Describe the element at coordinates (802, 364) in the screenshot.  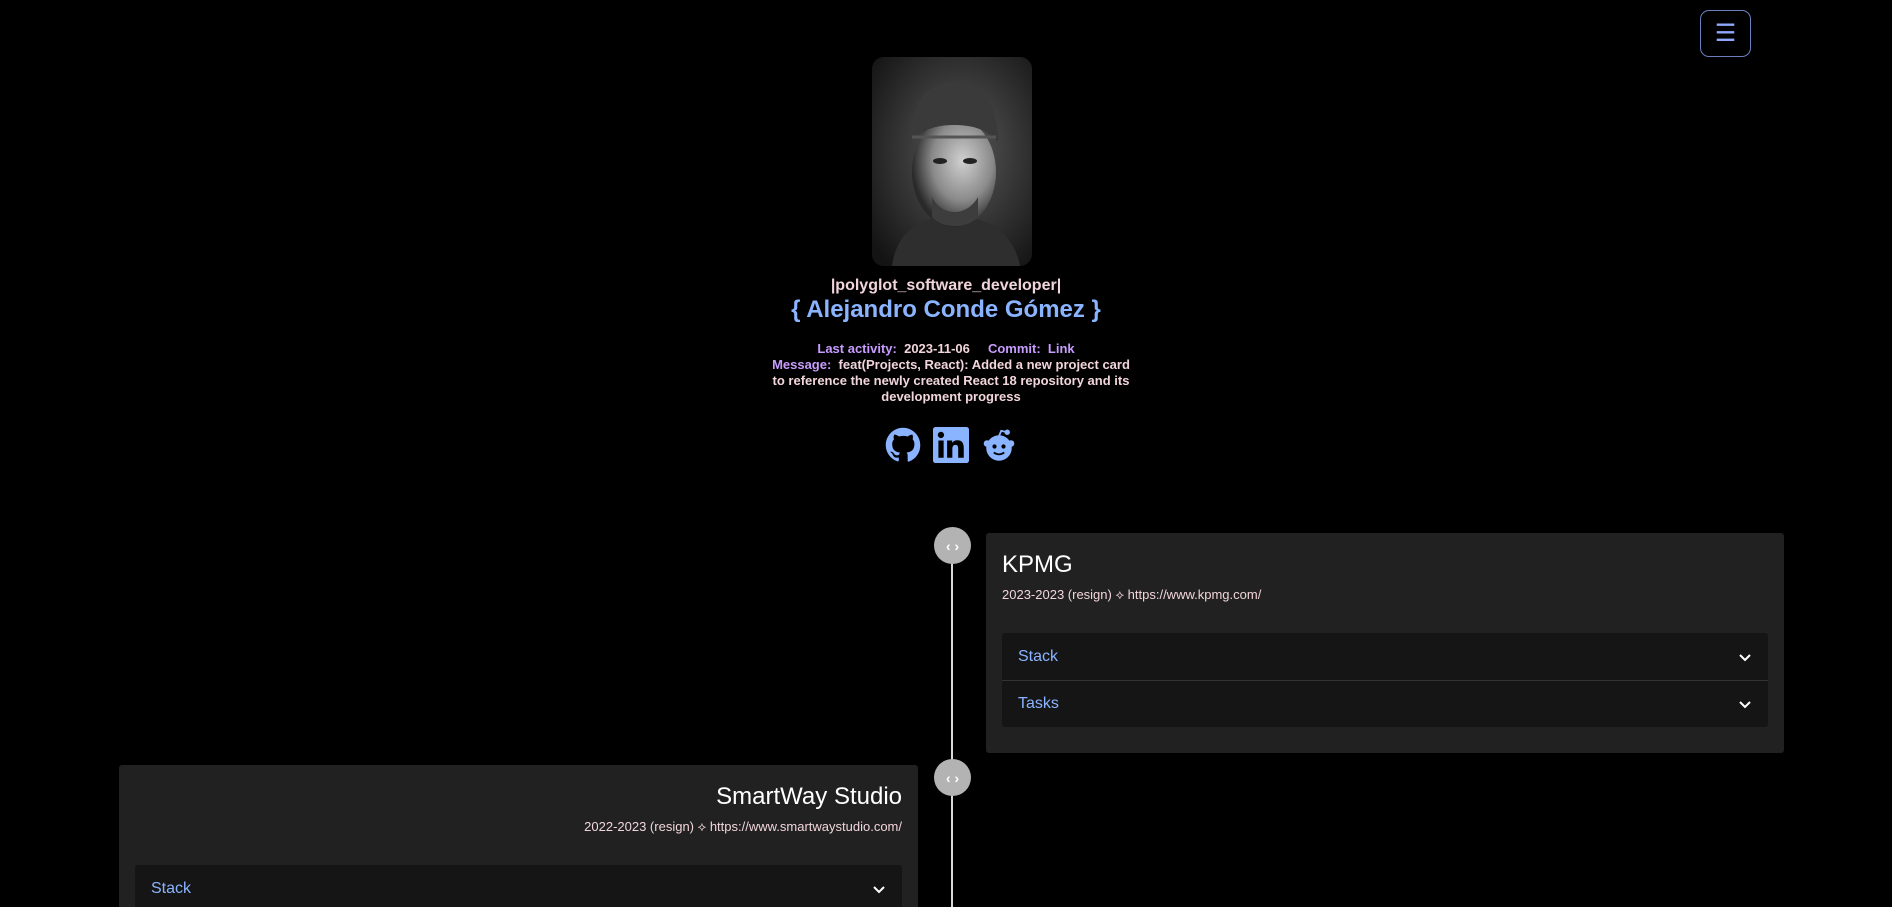
I see `message-label: Message:` at that location.